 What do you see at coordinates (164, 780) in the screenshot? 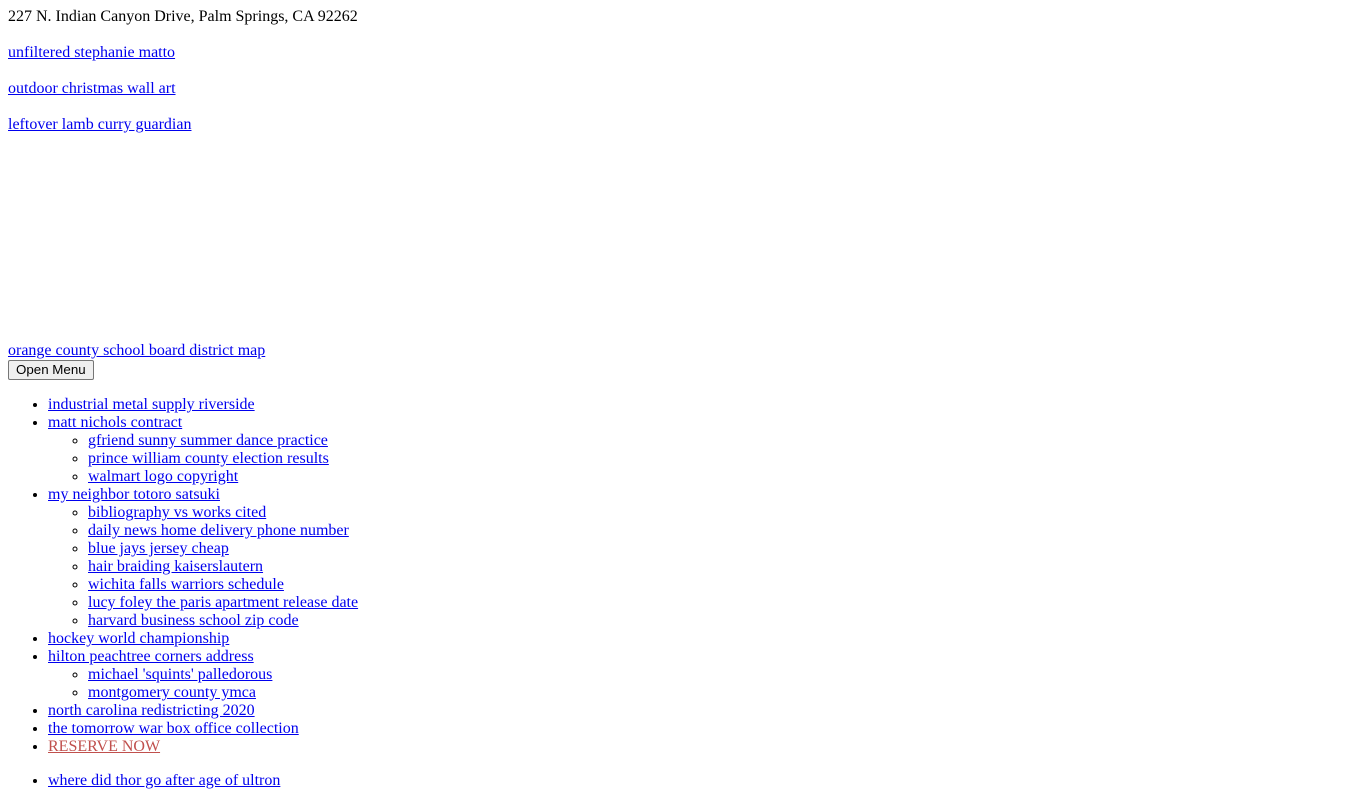
I see `nav-link-where-did-thor-go-after-age-of-ultron: where did thor go after age of ultron` at bounding box center [164, 780].